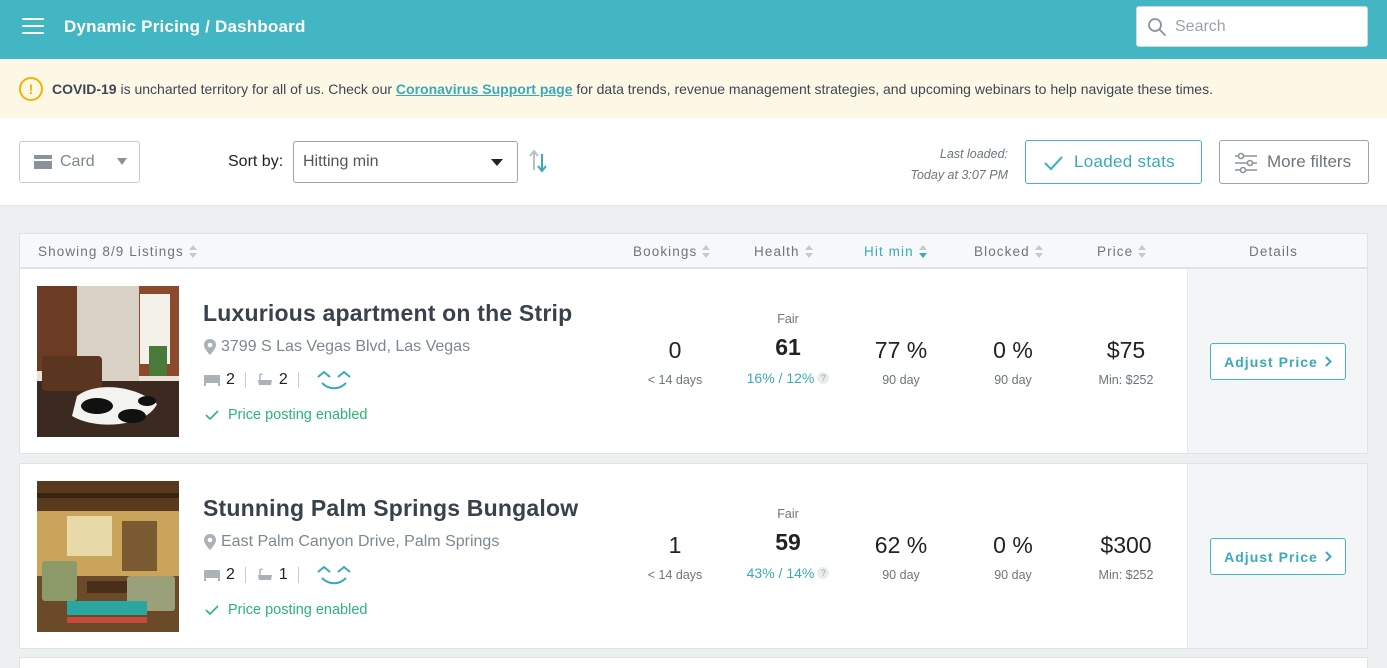 The image size is (1387, 668). Describe the element at coordinates (889, 251) in the screenshot. I see `column-hit-min-label: Hit min` at that location.